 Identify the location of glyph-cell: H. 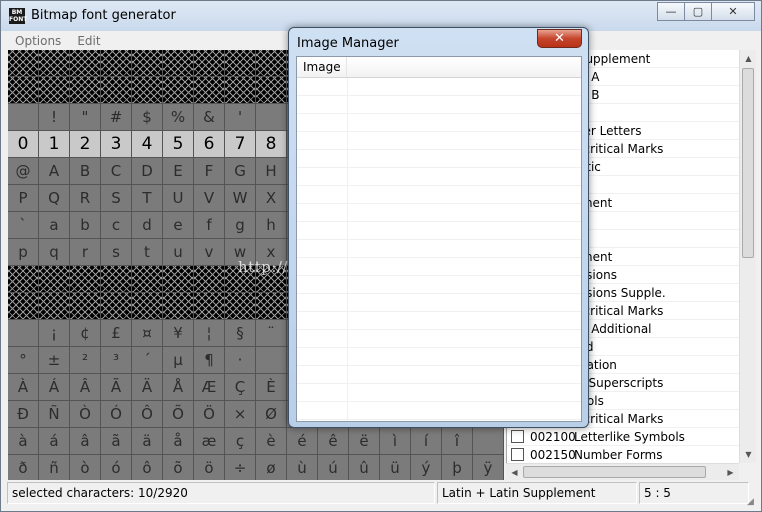
(271, 171).